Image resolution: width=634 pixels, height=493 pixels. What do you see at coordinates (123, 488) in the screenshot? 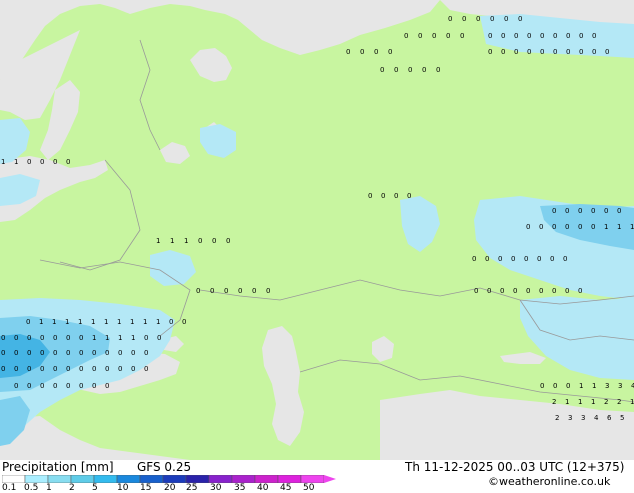
I see `legend-tick-label: 10` at bounding box center [123, 488].